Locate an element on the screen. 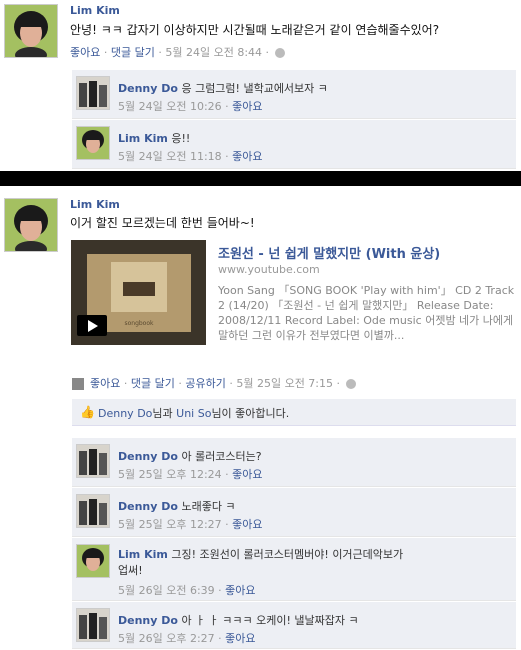  comment-text: 응!! is located at coordinates (181, 138).